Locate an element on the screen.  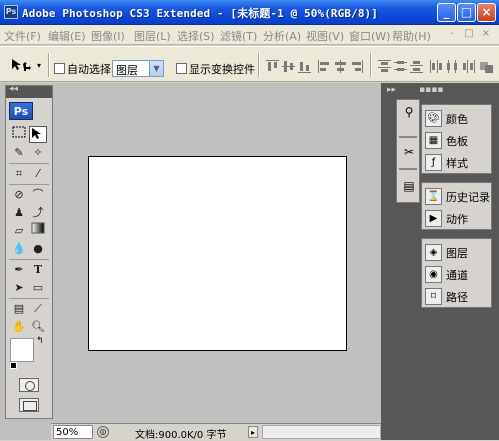
align-vertical-centers-icon is located at coordinates (288, 66).